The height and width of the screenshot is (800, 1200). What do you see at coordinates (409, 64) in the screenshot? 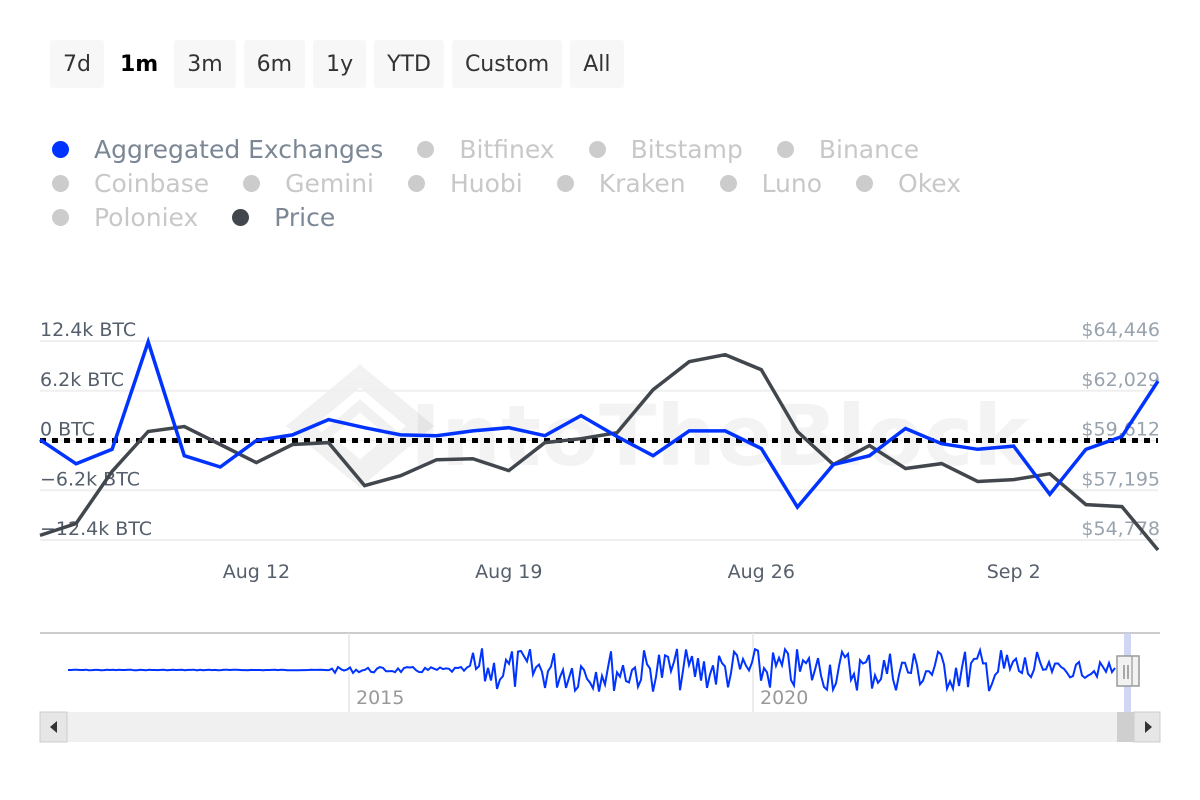
I see `range-button-ytd: YTD` at bounding box center [409, 64].